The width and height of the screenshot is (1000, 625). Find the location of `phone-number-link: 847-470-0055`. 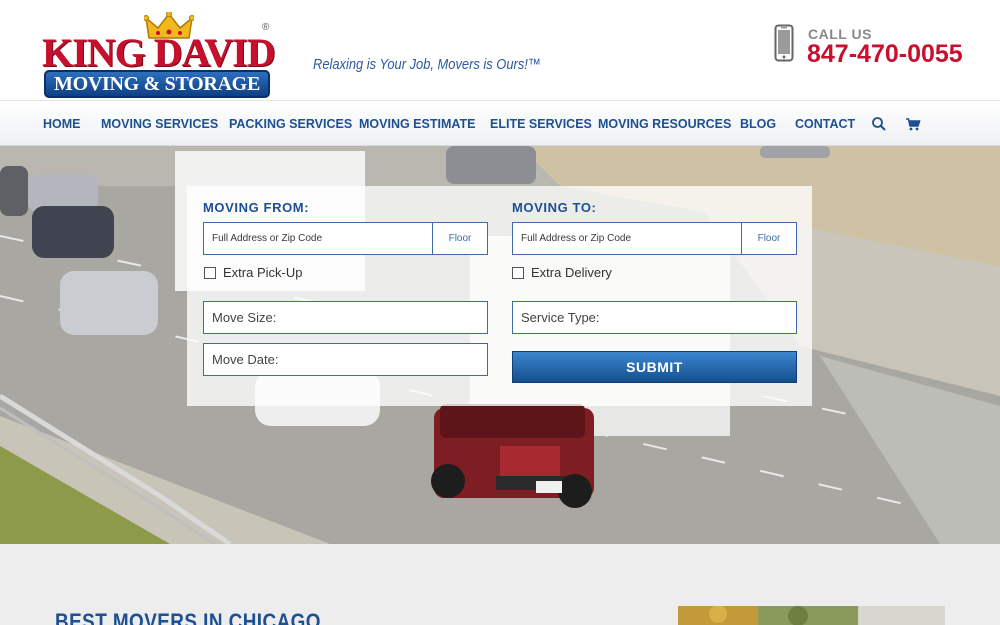

phone-number-link: 847-470-0055 is located at coordinates (885, 54).